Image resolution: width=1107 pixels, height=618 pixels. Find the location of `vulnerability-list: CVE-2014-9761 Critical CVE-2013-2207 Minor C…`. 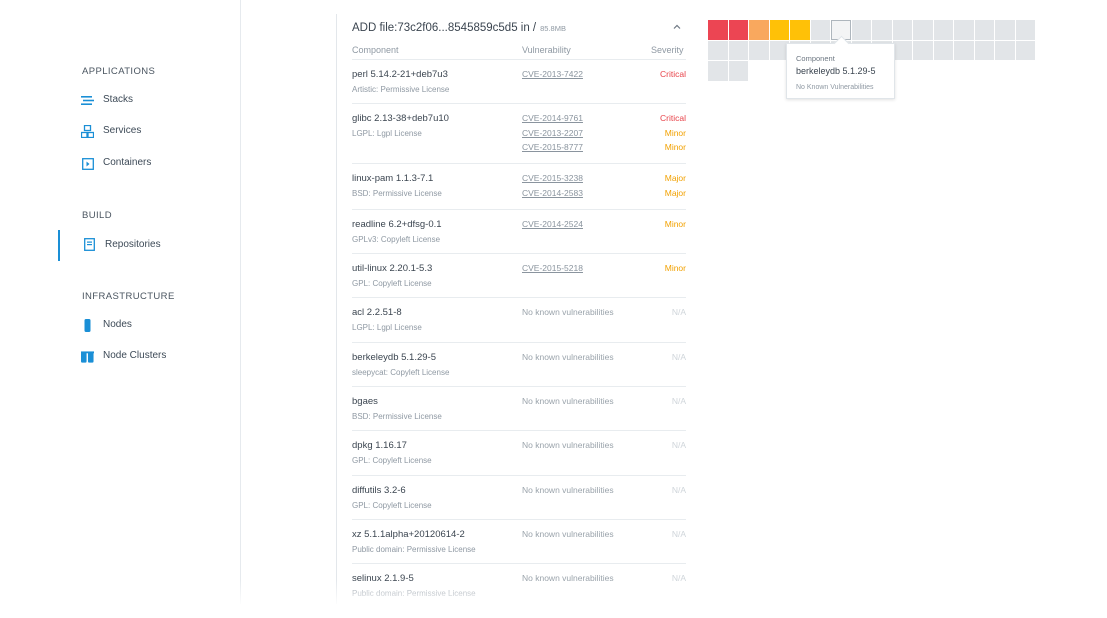

vulnerability-list: CVE-2014-9761 Critical CVE-2013-2207 Minor C… is located at coordinates (604, 135).